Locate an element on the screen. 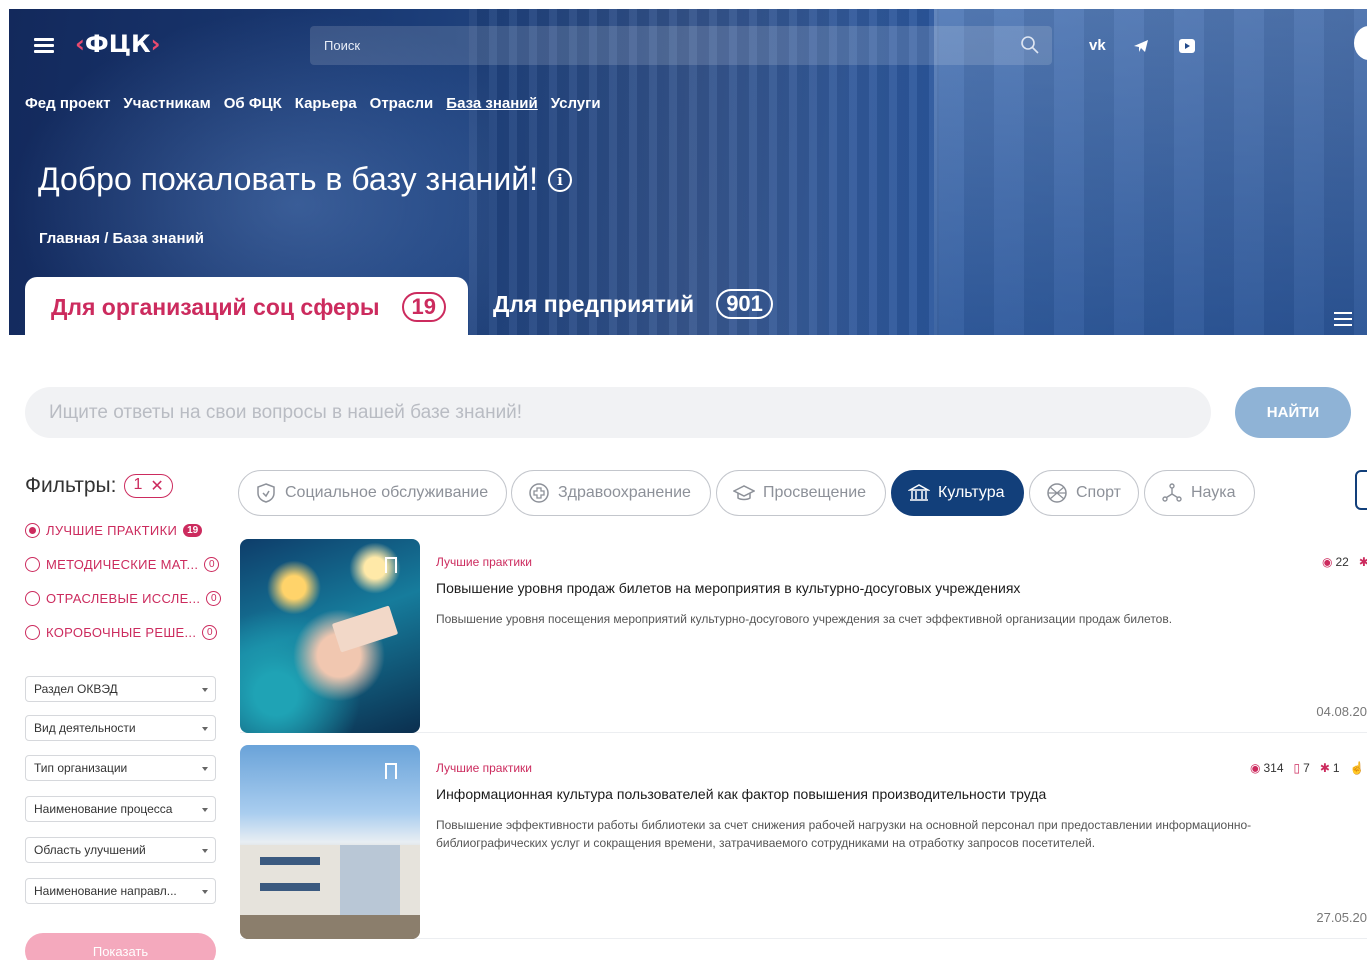 The height and width of the screenshot is (960, 1367). nav-knowledge-base: База знаний is located at coordinates (491, 103).